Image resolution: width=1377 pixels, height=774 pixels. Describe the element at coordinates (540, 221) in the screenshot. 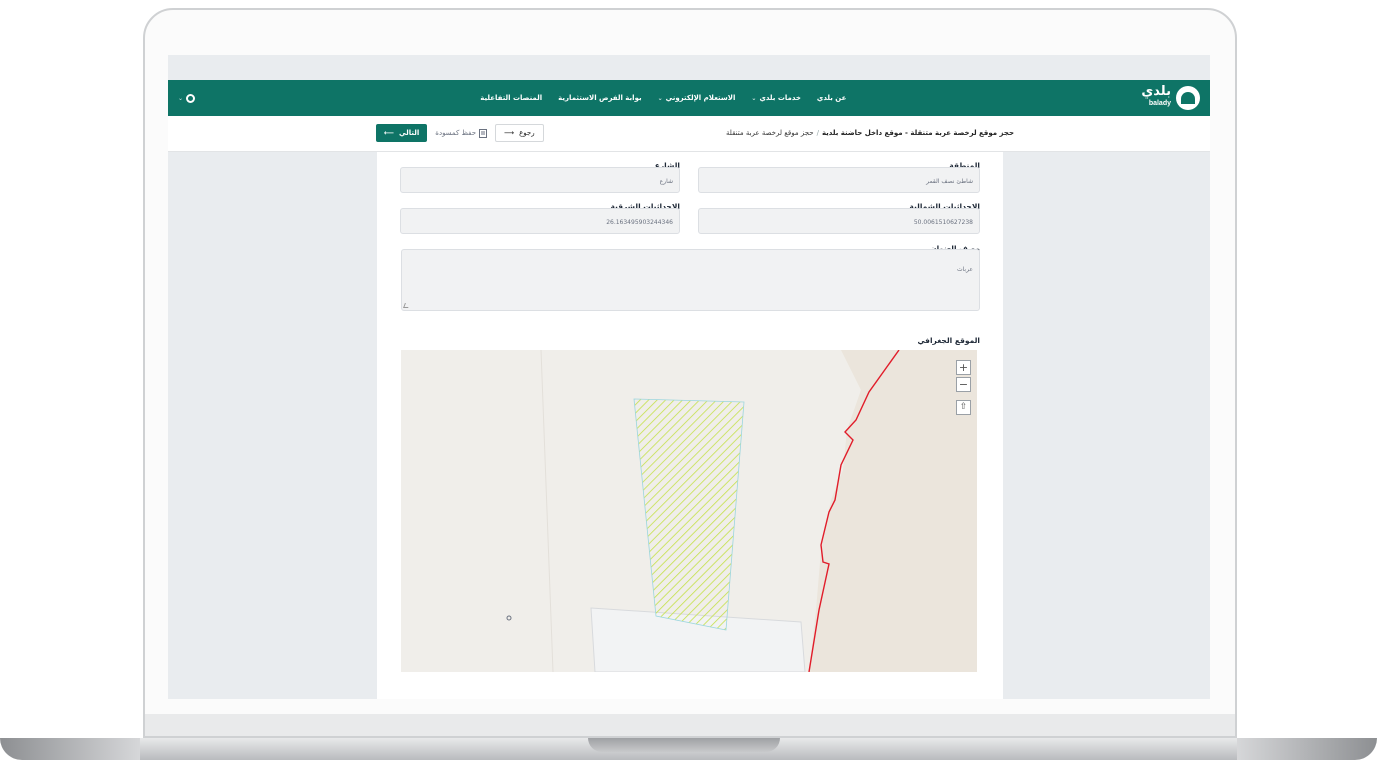

I see `east-coordinate-field: 26.163495903244346` at that location.